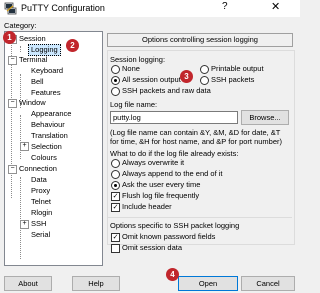  What do you see at coordinates (12, 60) in the screenshot?
I see `terminal-collapse-icon: −` at bounding box center [12, 60].